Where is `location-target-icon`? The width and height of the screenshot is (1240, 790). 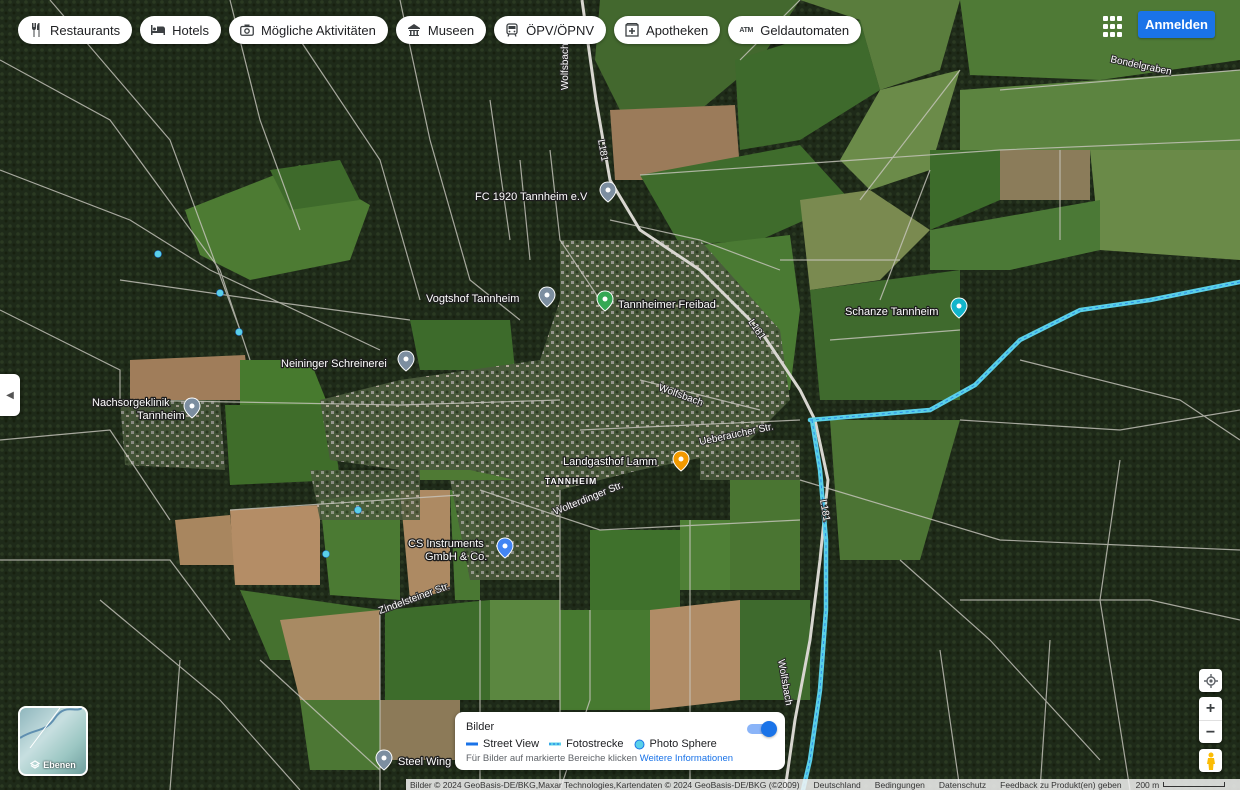 location-target-icon is located at coordinates (1210, 680).